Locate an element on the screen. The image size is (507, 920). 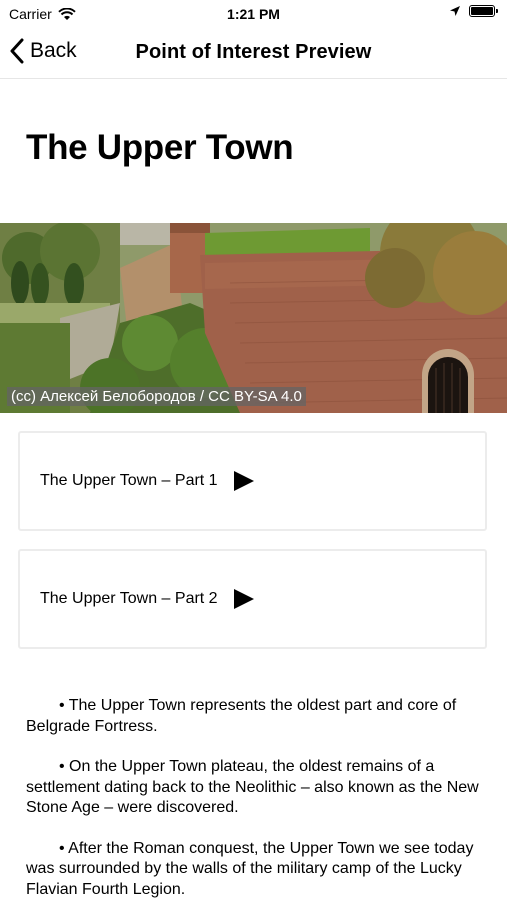
image-credit: (cc) Алексей Белобородов / CC BY-SA 4.0 is located at coordinates (156, 396).